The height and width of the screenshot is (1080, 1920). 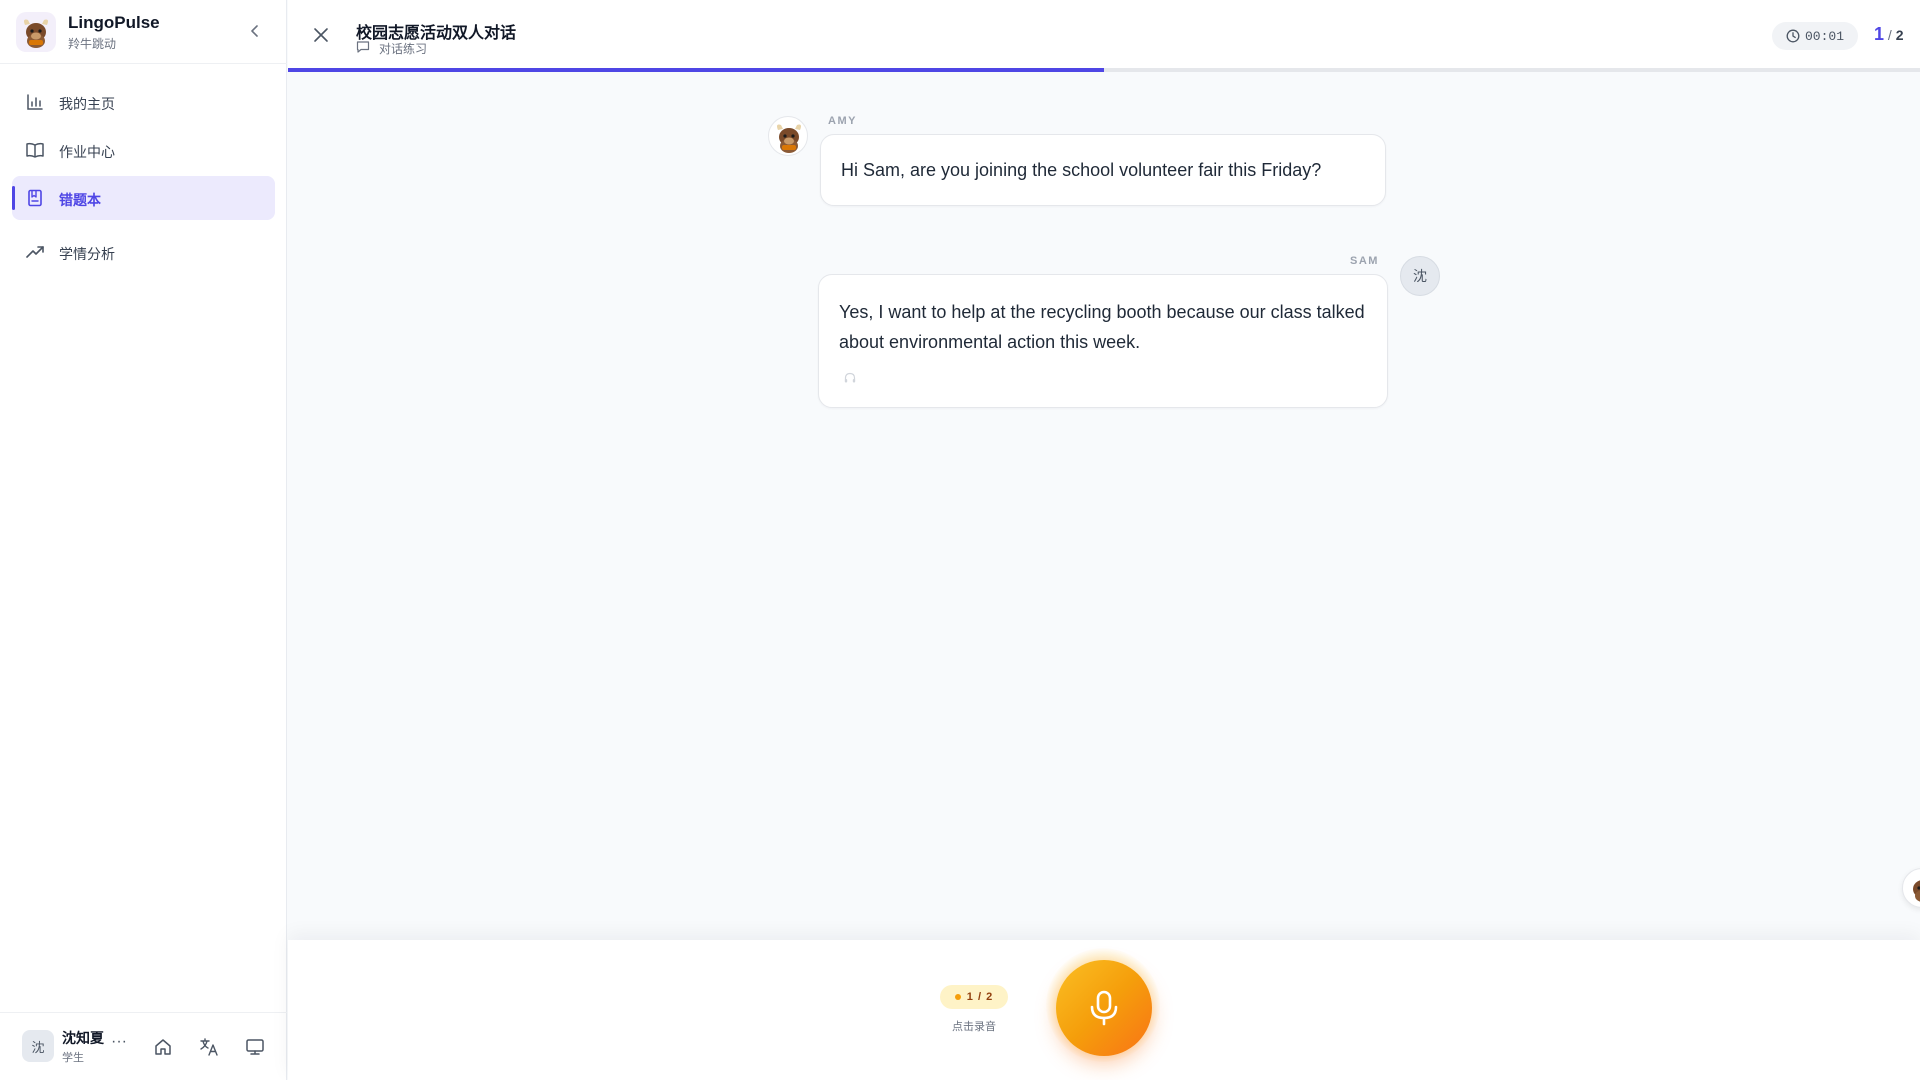 What do you see at coordinates (321, 35) in the screenshot?
I see `close-icon` at bounding box center [321, 35].